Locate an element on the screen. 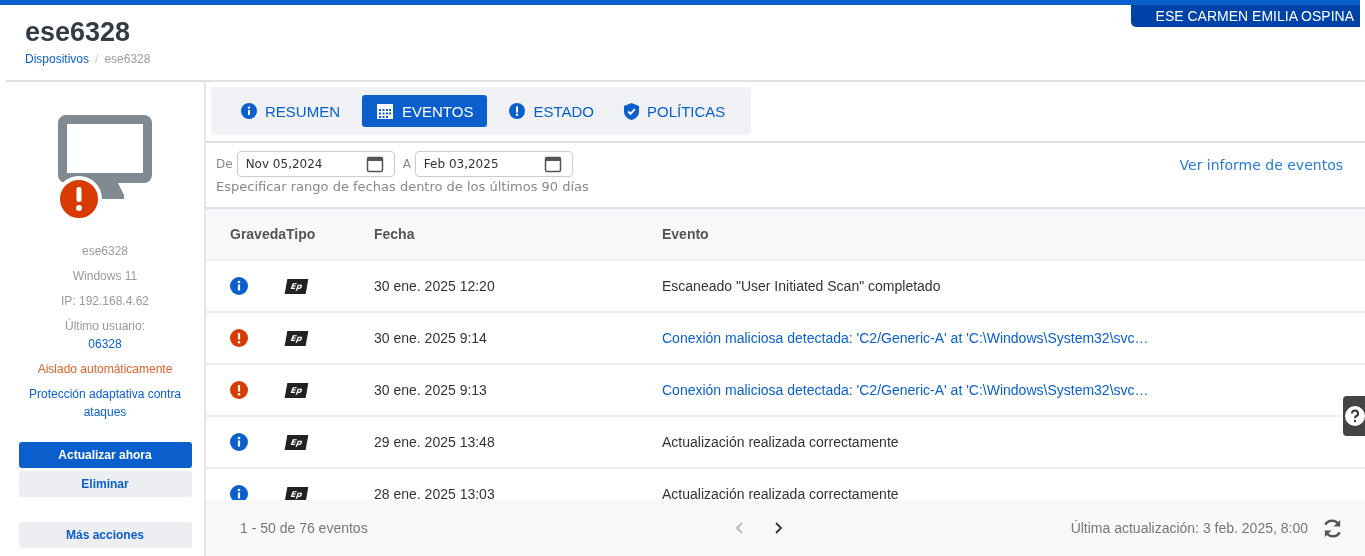 This screenshot has width=1365, height=556. tab: EVENTOS is located at coordinates (425, 111).